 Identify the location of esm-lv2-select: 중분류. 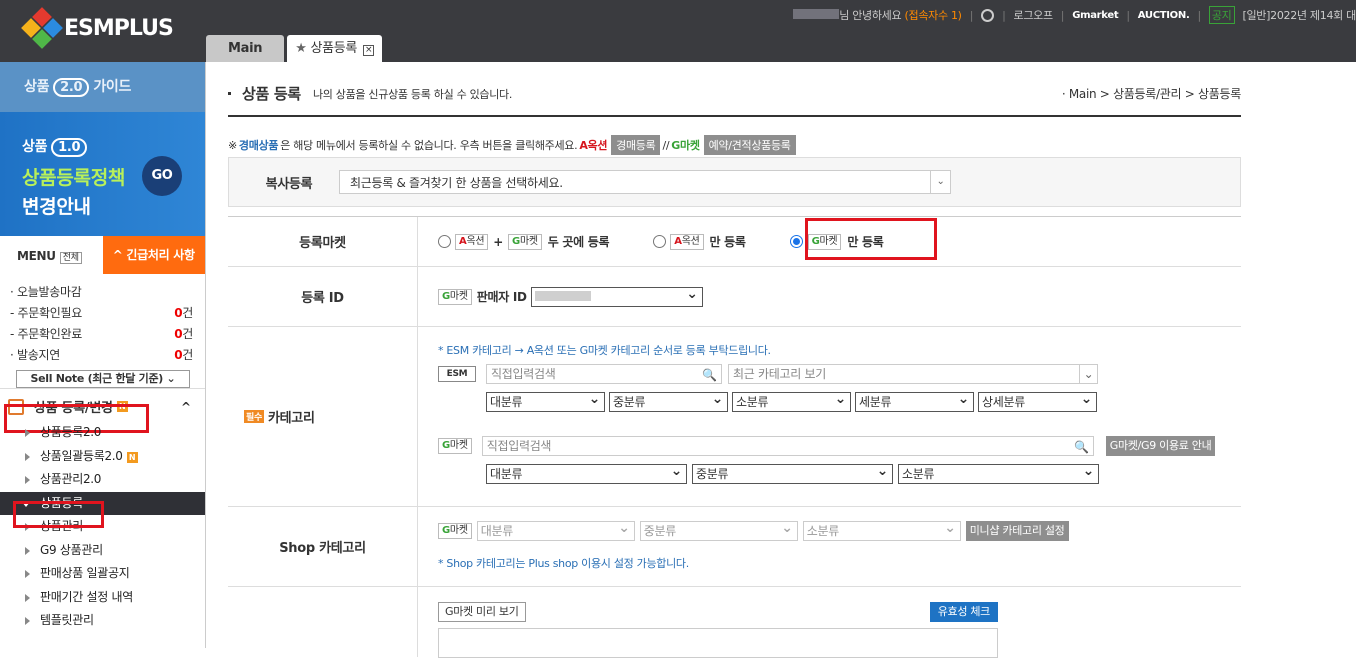
(668, 402).